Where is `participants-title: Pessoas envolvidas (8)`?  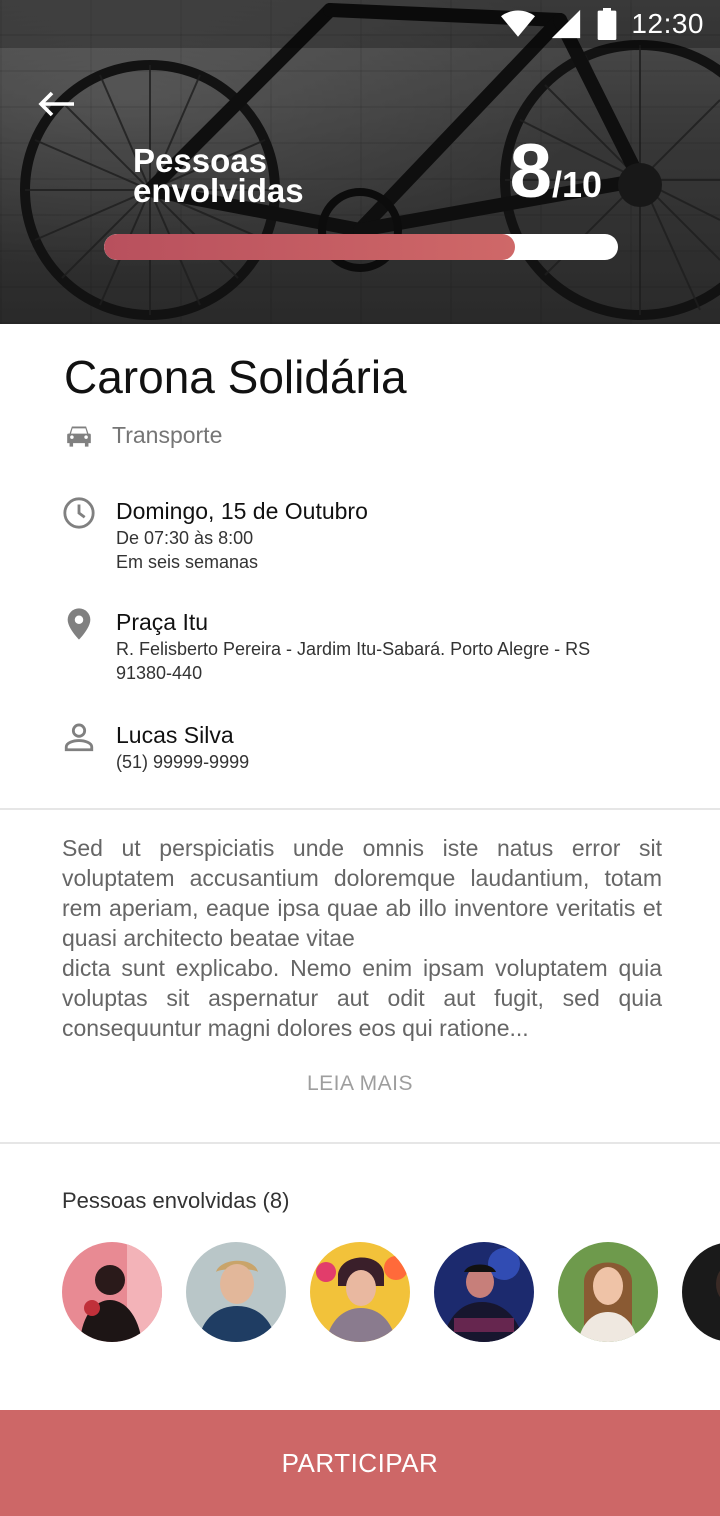 participants-title: Pessoas envolvidas (8) is located at coordinates (176, 1200).